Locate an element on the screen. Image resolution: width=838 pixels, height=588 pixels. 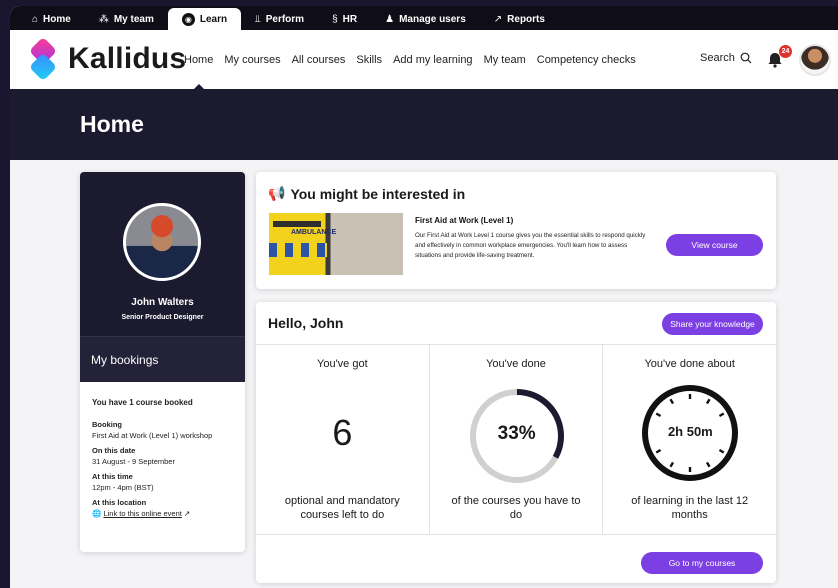
tab-my-team: ⁂ My team is located at coordinates (126, 19).